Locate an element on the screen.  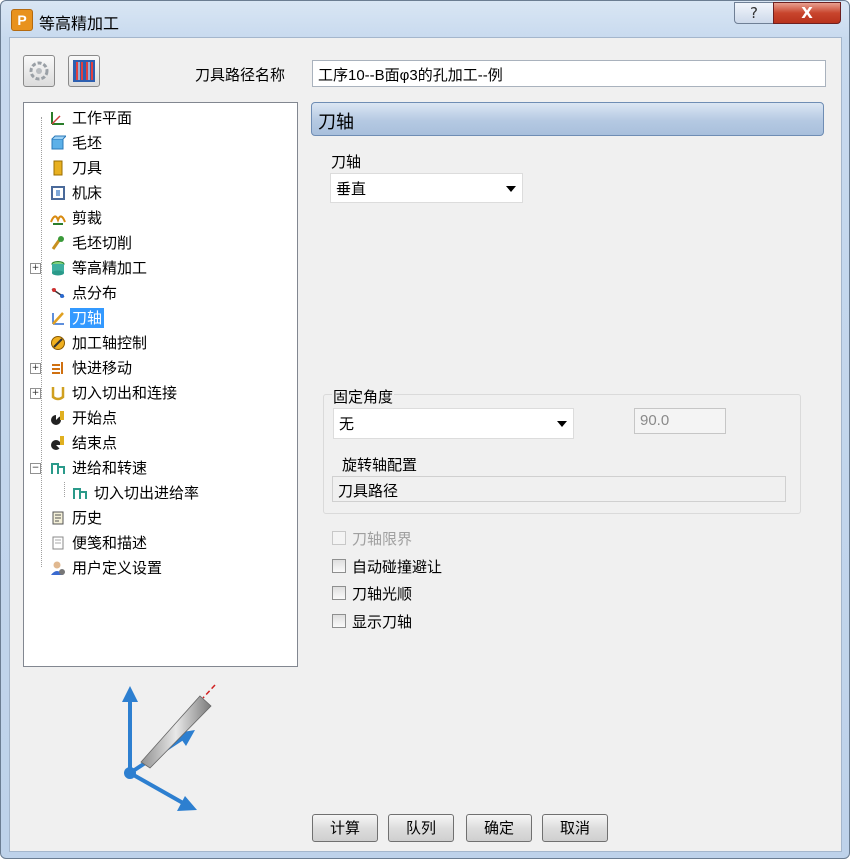
tree-item-label: 点分布 is located at coordinates (95, 293).